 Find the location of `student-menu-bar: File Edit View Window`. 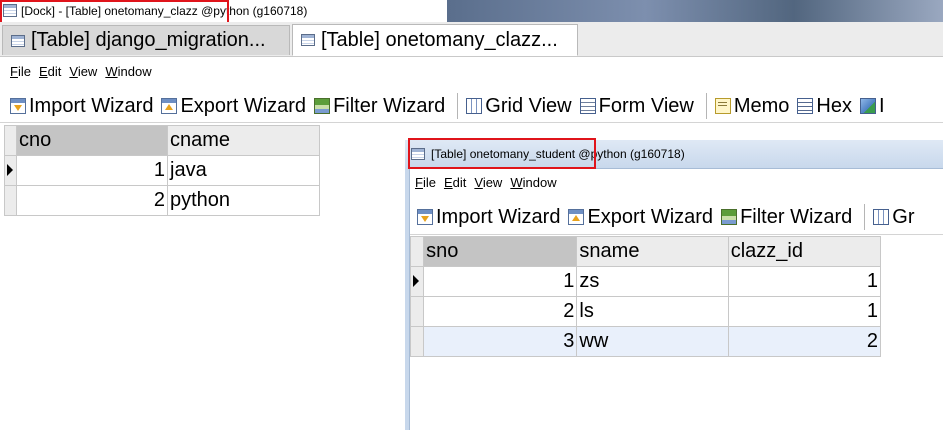

student-menu-bar: File Edit View Window is located at coordinates (486, 182).